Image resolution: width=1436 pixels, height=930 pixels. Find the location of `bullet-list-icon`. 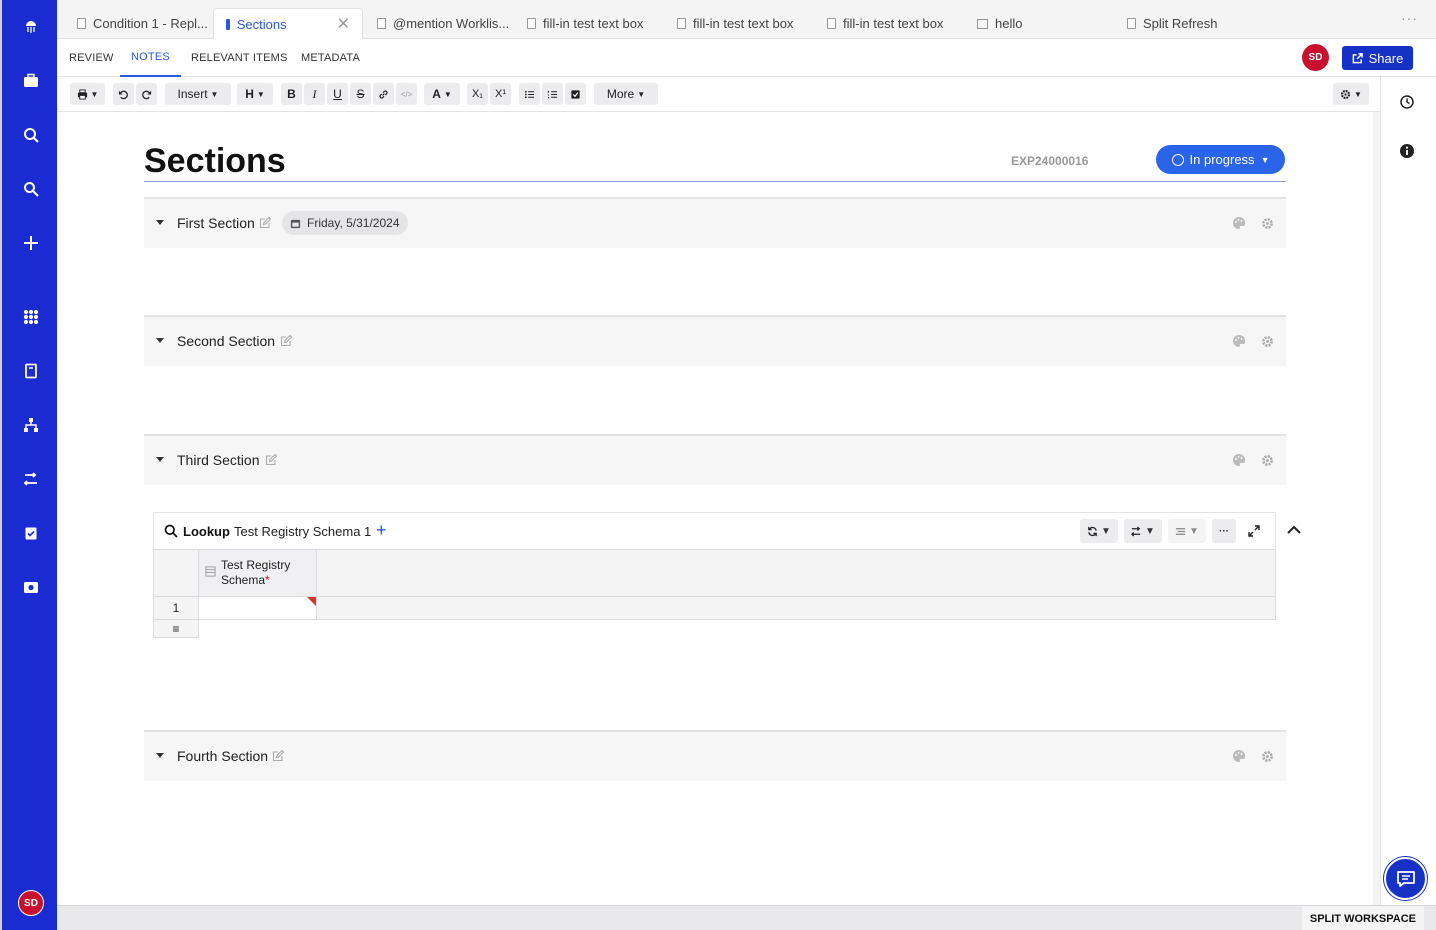

bullet-list-icon is located at coordinates (529, 94).